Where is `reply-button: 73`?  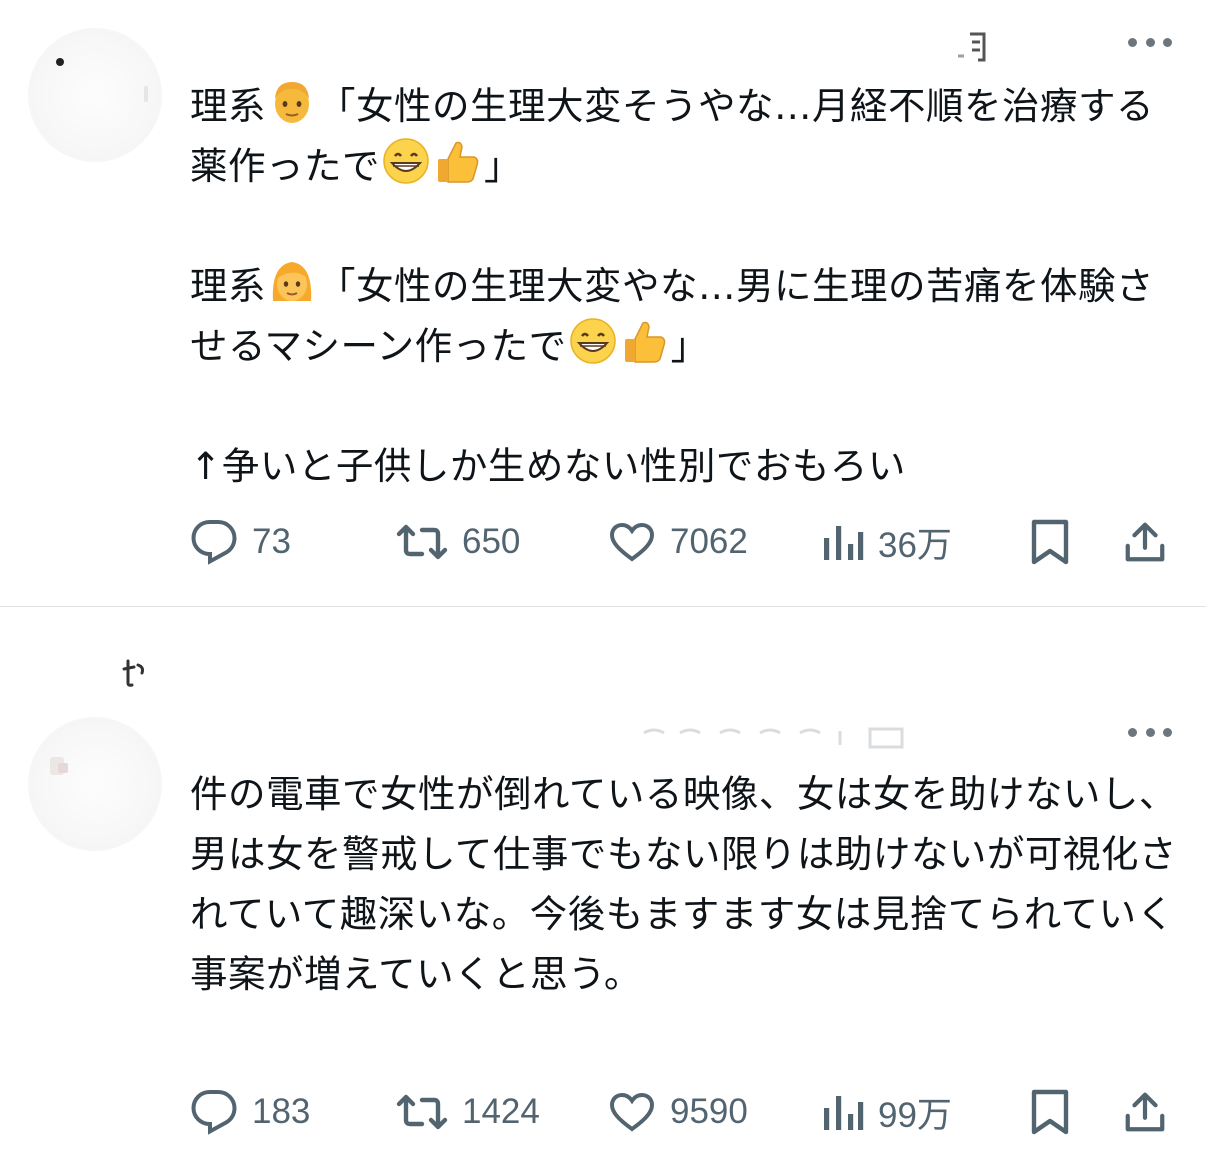
reply-button: 73 is located at coordinates (240, 542).